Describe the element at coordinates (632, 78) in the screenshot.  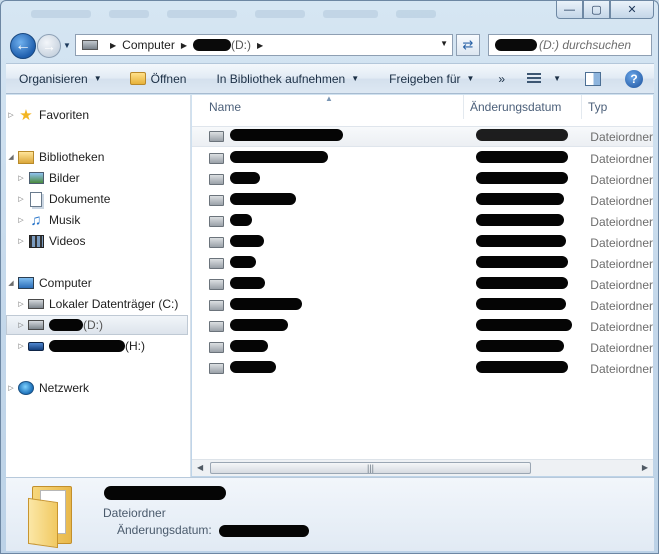
I see `help-button: ?` at that location.